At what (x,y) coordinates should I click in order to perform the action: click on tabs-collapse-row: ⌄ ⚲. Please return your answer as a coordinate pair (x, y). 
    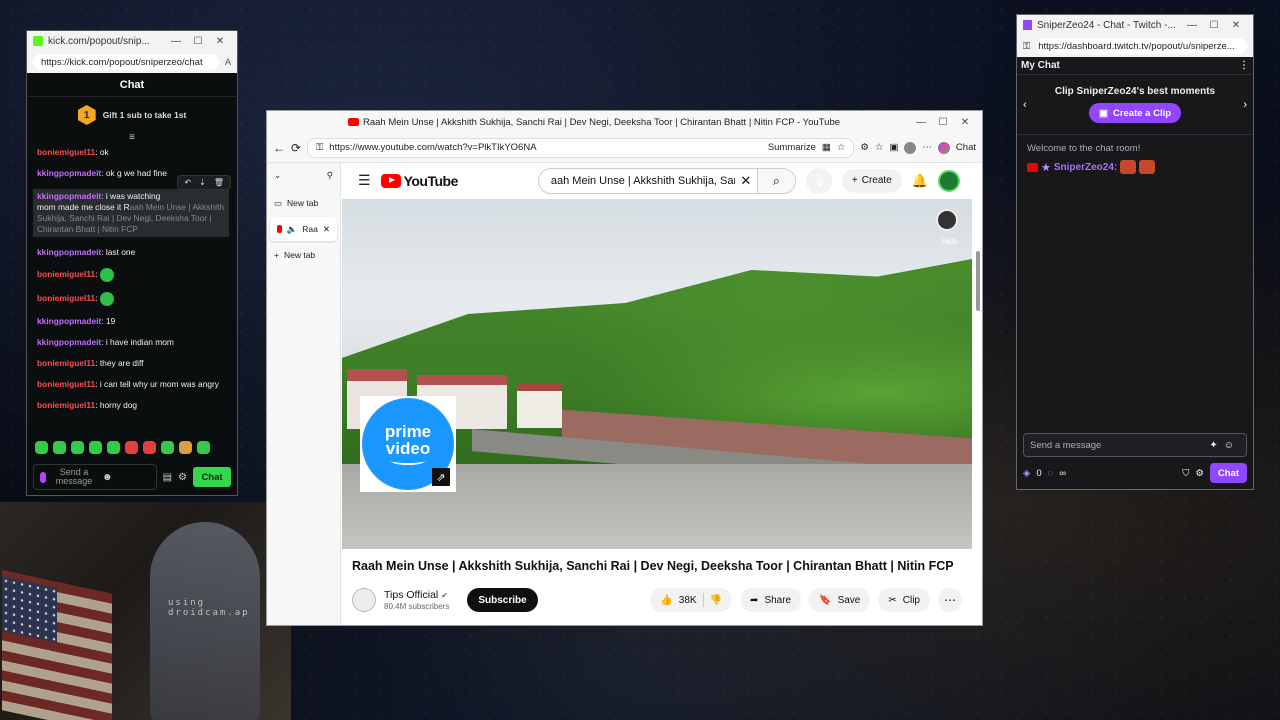
    Looking at the image, I should click on (303, 175).